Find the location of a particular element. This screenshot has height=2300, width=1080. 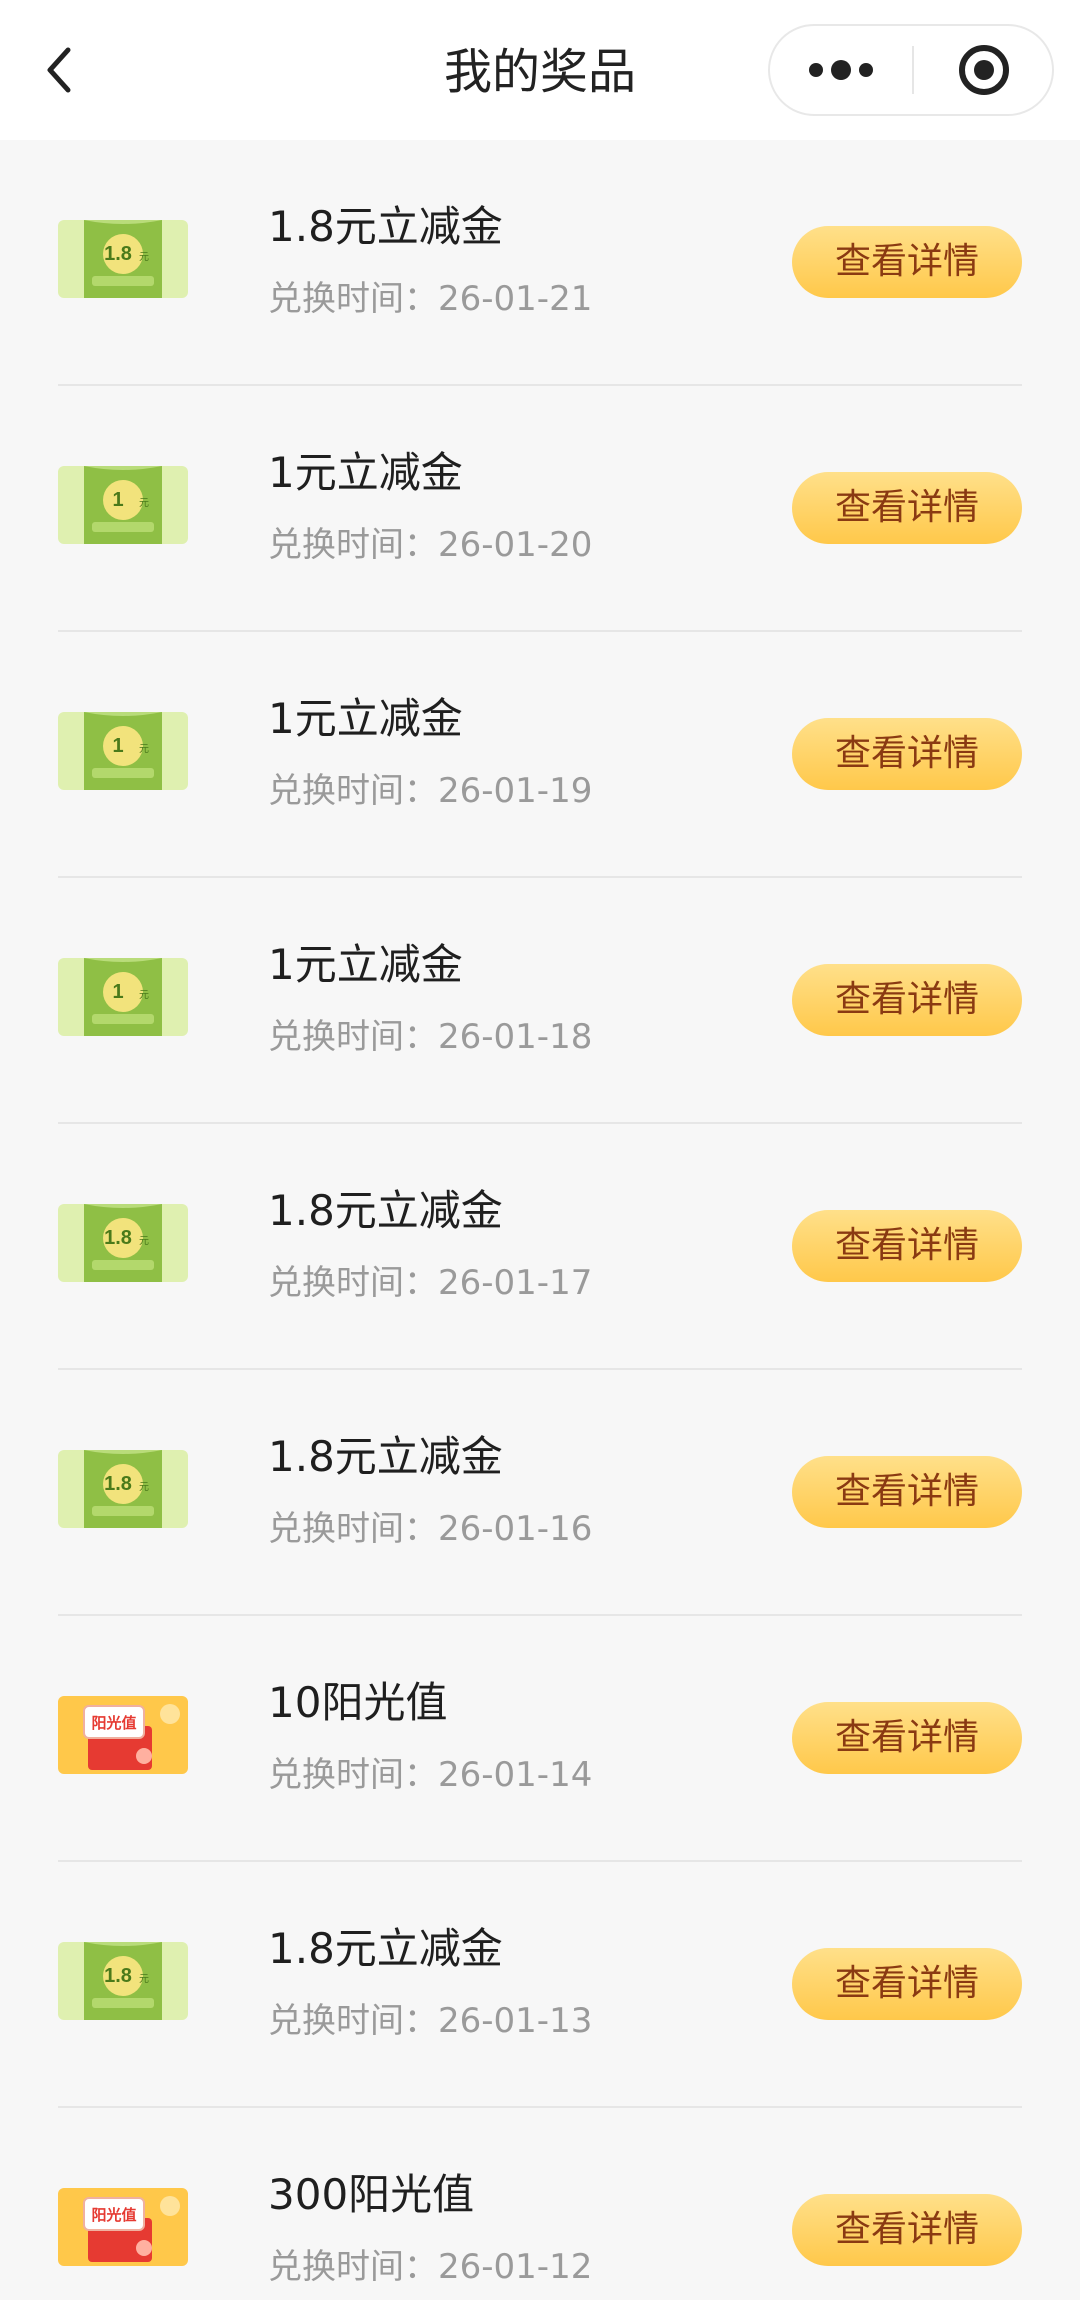

nav-bar: 我的奖品 is located at coordinates (540, 70).